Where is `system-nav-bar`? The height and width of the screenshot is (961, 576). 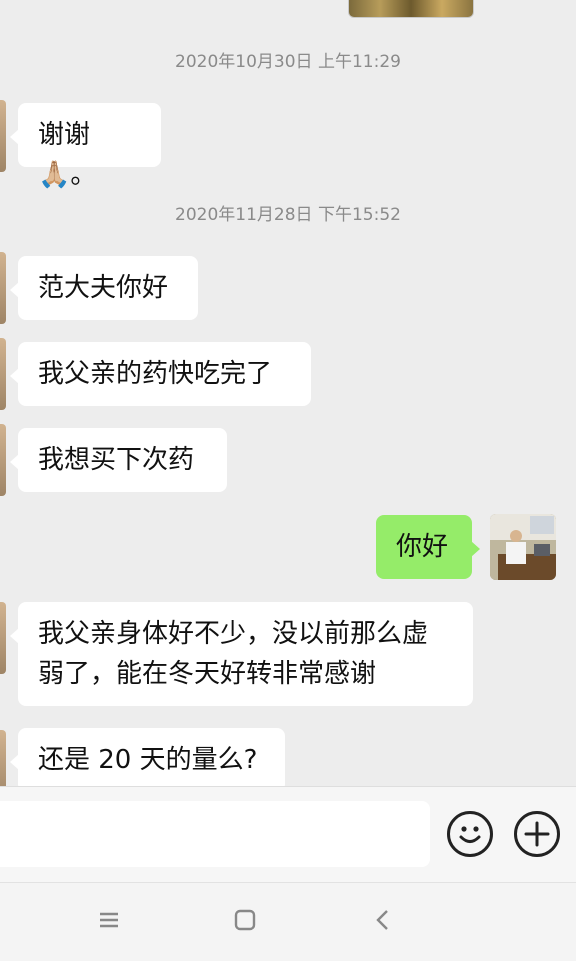
system-nav-bar is located at coordinates (288, 921).